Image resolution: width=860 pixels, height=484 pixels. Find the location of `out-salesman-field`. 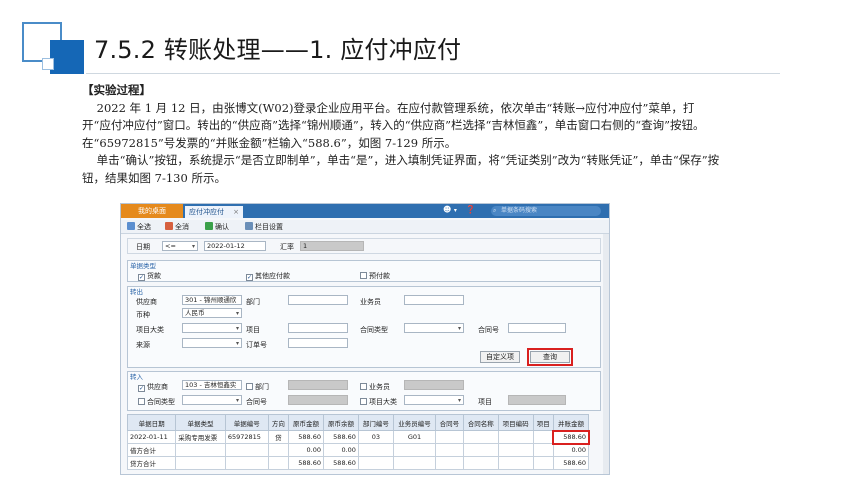

out-salesman-field is located at coordinates (434, 300).